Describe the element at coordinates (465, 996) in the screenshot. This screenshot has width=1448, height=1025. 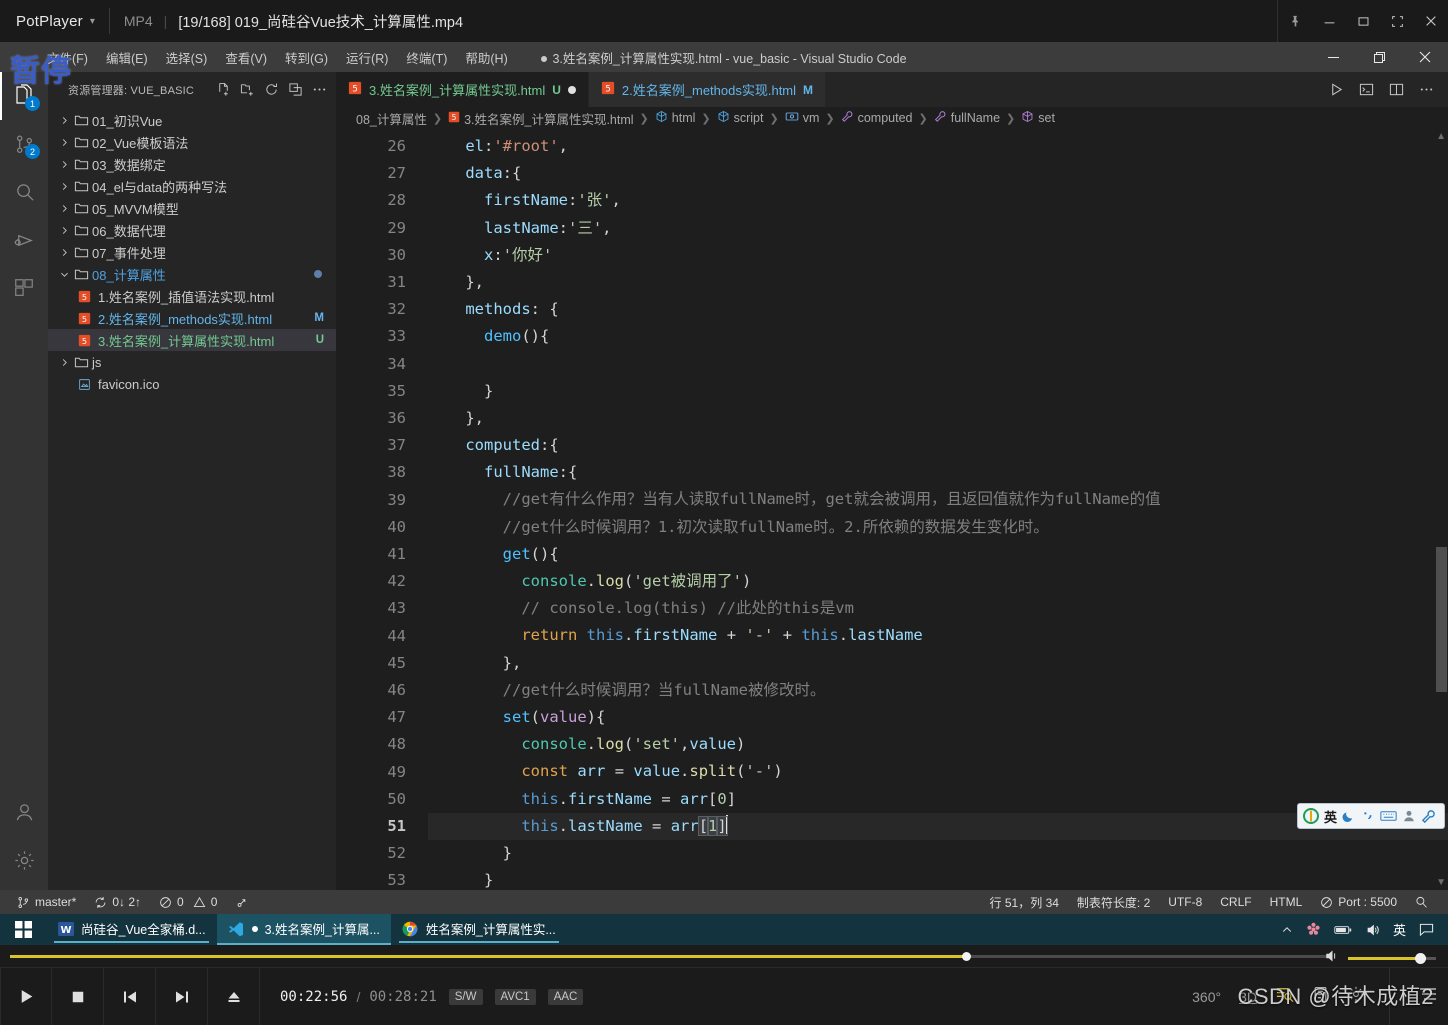
I see `decoder-chip: S/W` at that location.